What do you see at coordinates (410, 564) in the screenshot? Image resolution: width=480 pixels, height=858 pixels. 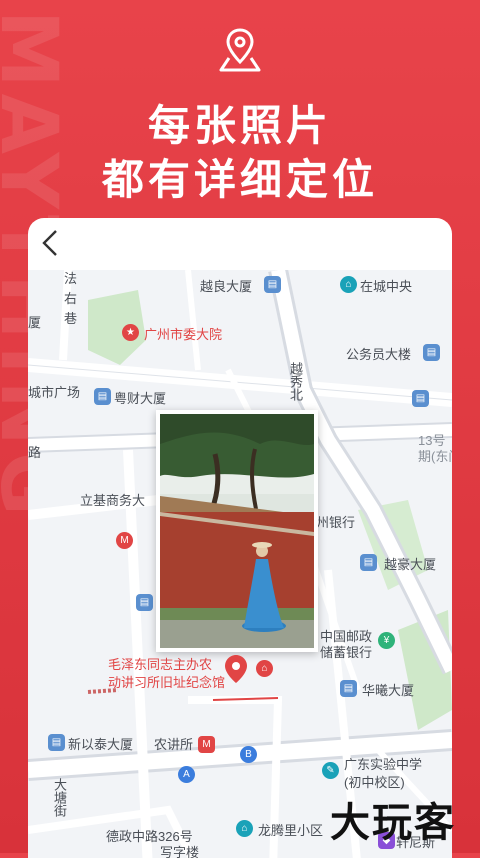 I see `map-label-yuehao: 越豪大厦` at bounding box center [410, 564].